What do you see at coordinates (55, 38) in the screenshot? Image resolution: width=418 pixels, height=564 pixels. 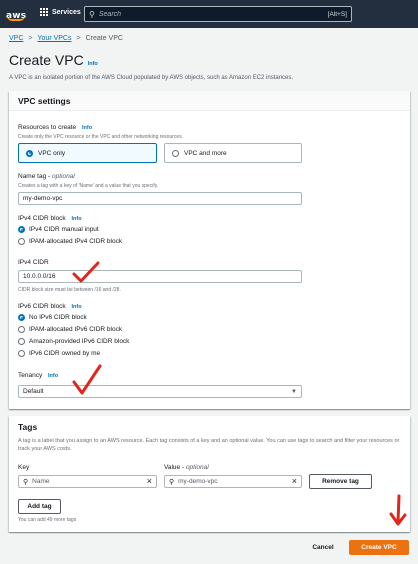 I see `breadcrumb-your-vpcs: Your VPCs` at bounding box center [55, 38].